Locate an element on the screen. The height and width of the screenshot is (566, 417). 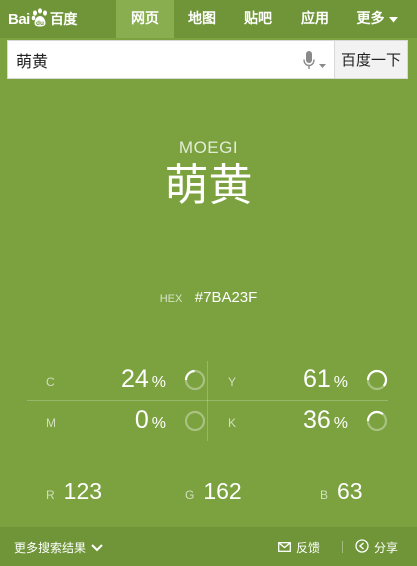
cmyk-number: 0 is located at coordinates (141, 420).